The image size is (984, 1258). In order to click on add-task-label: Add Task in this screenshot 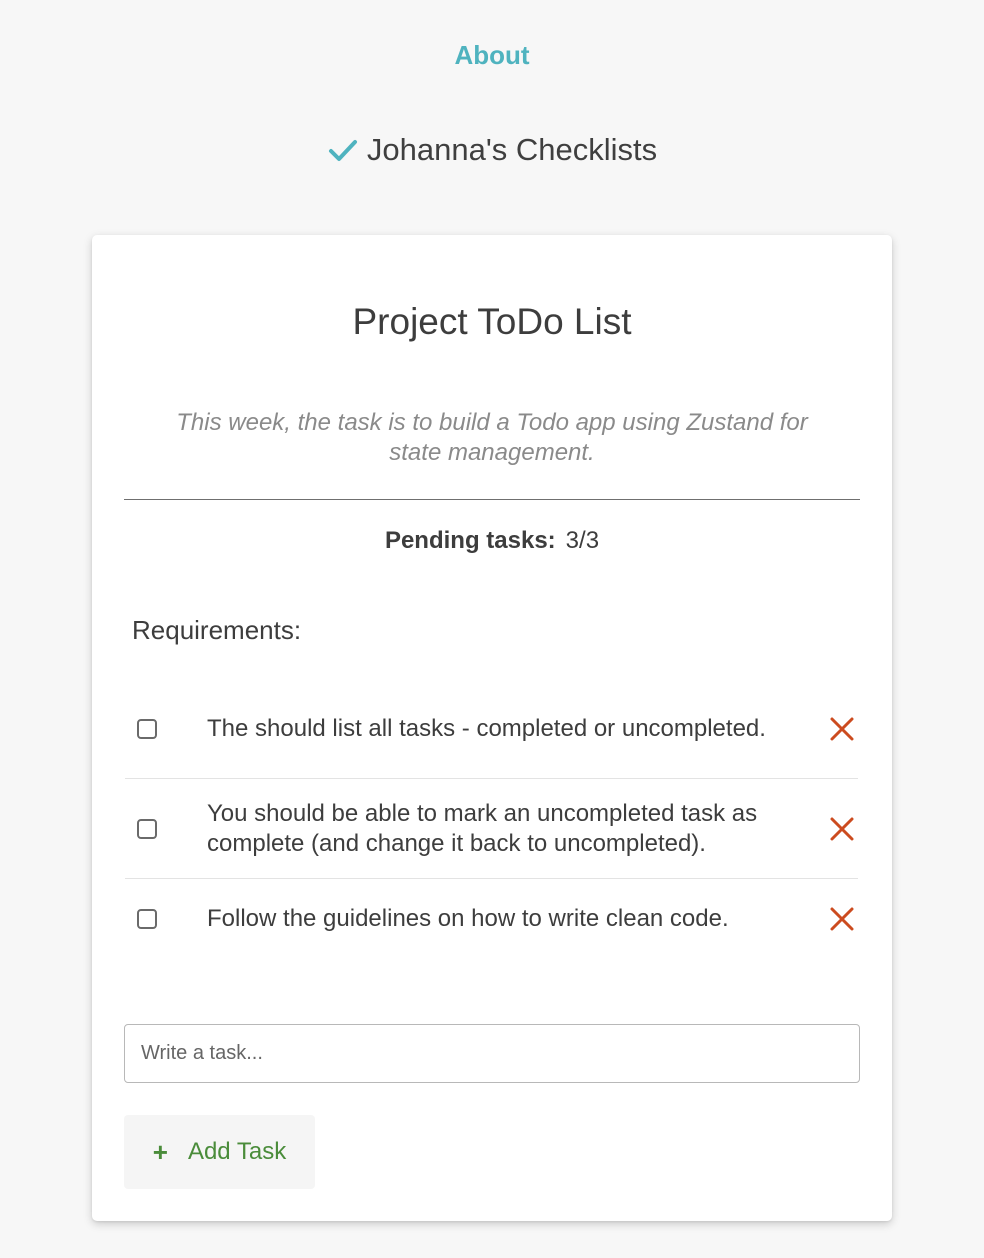, I will do `click(237, 1151)`.